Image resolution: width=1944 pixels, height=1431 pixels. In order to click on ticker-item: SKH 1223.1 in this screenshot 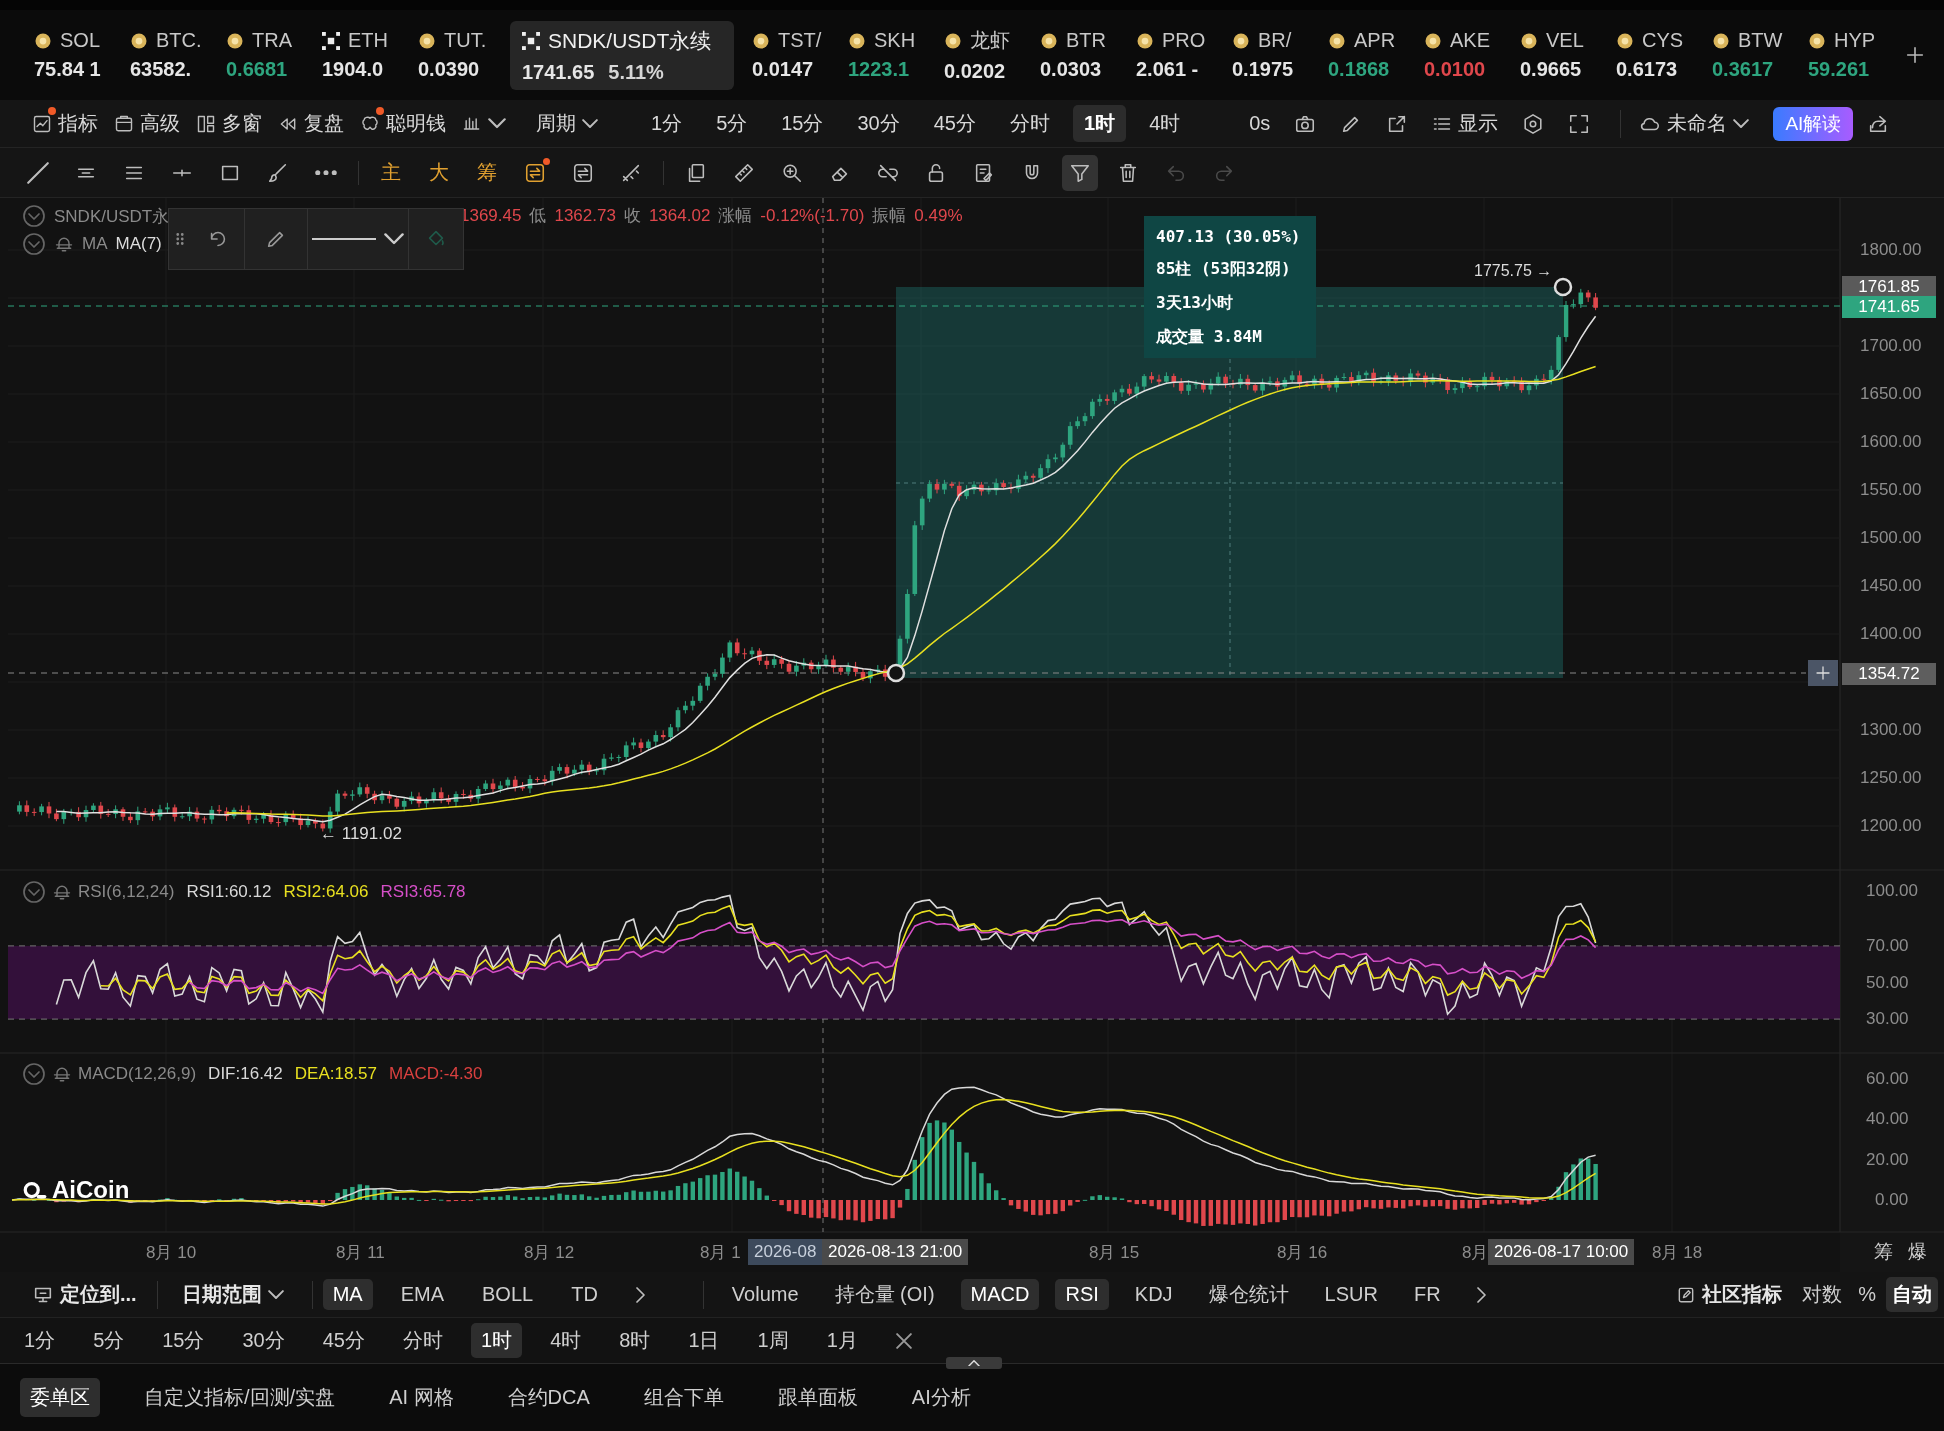, I will do `click(892, 55)`.